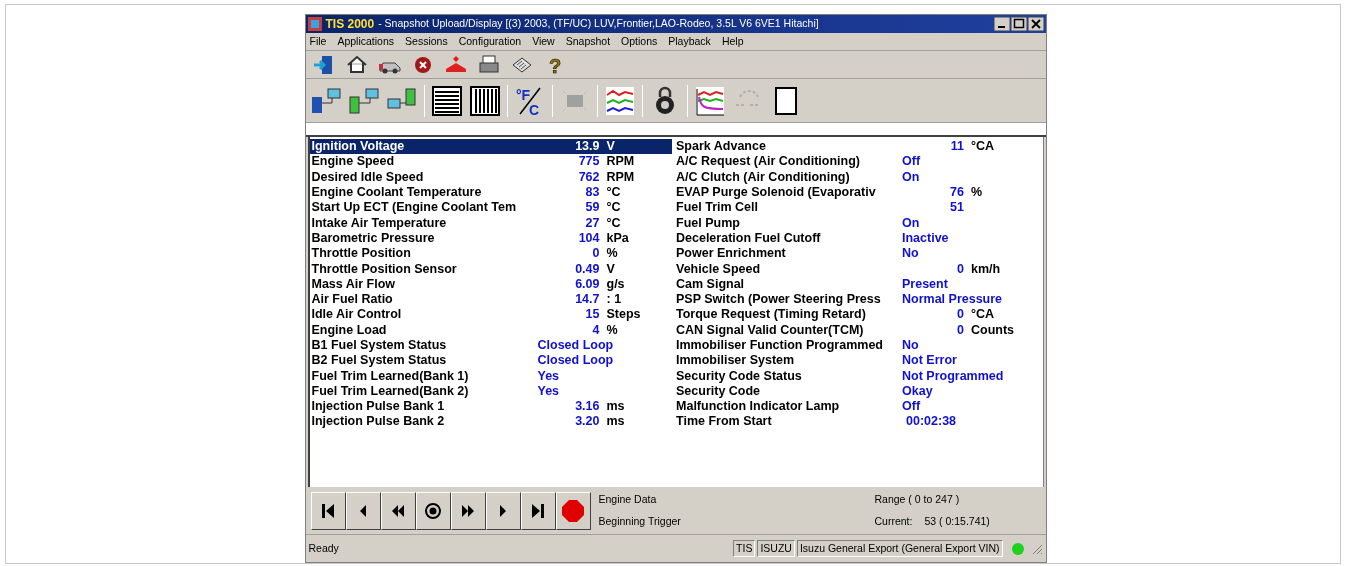 The width and height of the screenshot is (1349, 566). I want to click on data-row: Security Code Okay, so click(858, 391).